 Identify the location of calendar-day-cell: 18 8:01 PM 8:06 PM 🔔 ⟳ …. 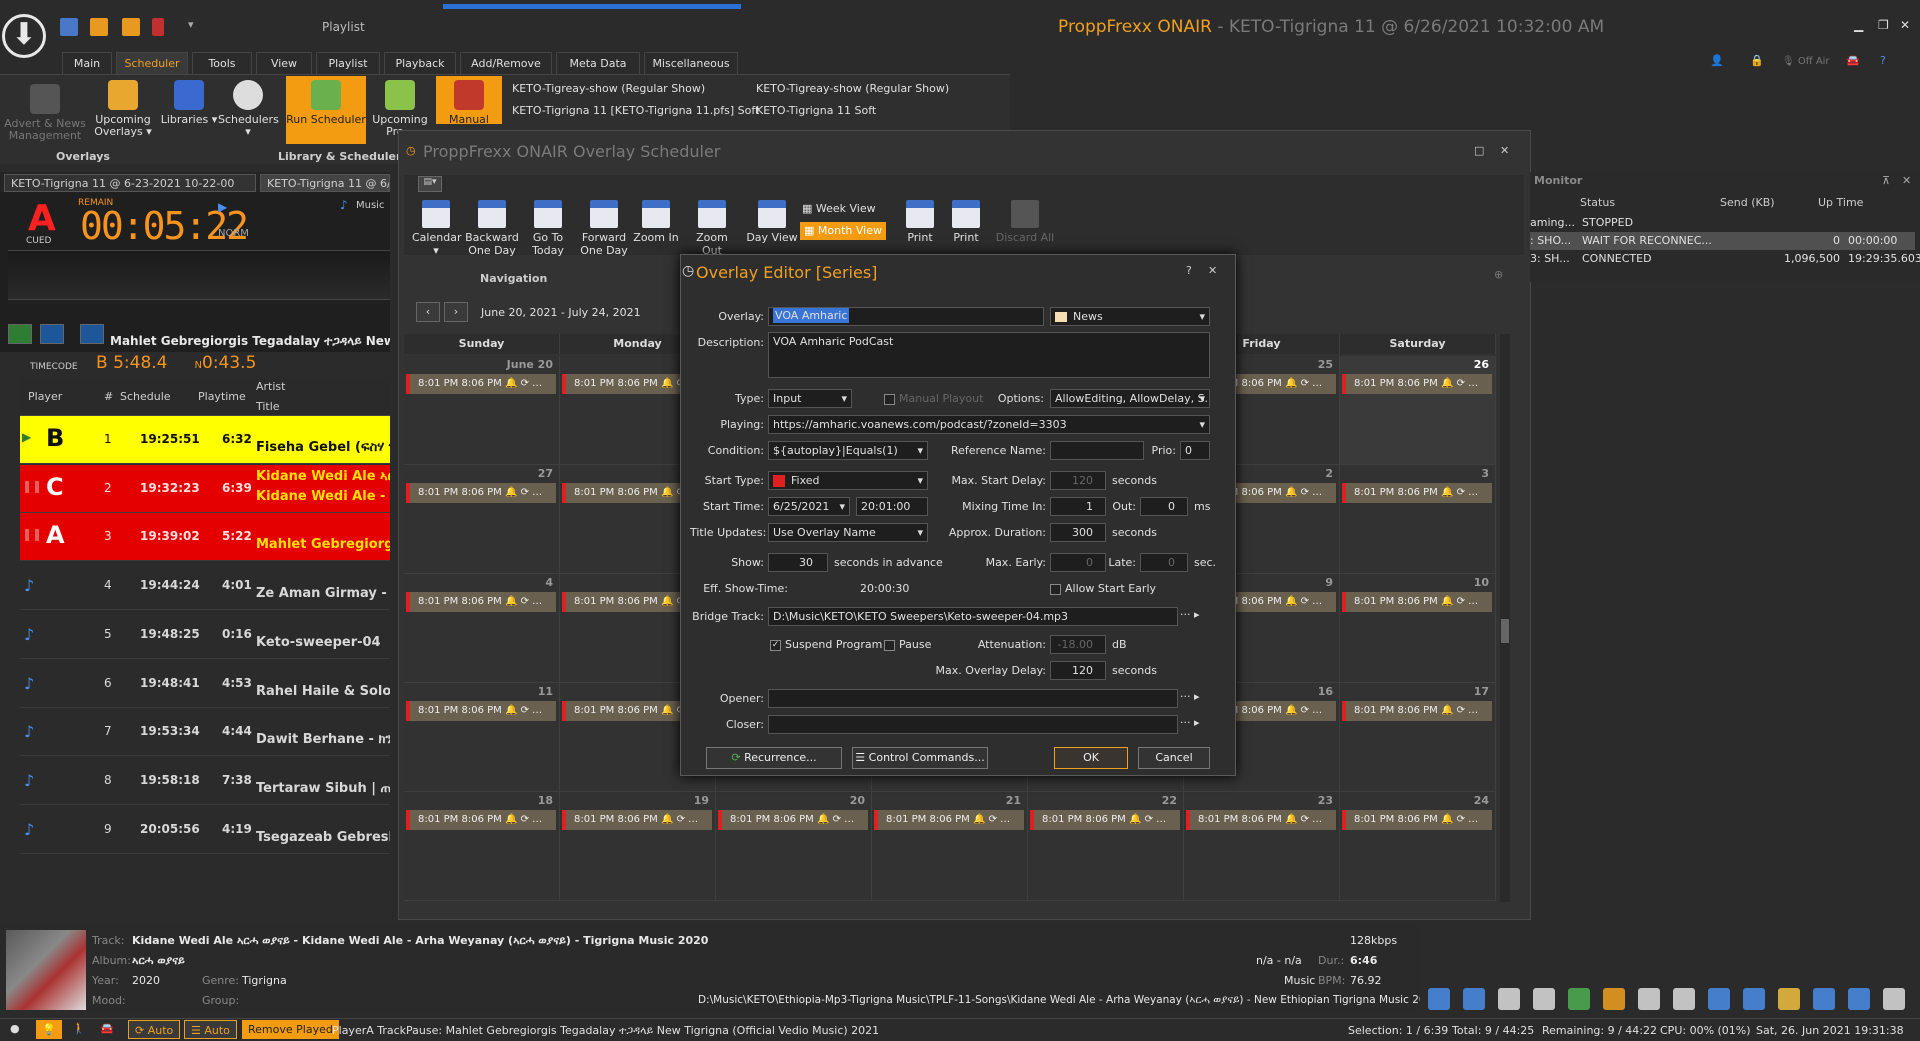
(482, 846).